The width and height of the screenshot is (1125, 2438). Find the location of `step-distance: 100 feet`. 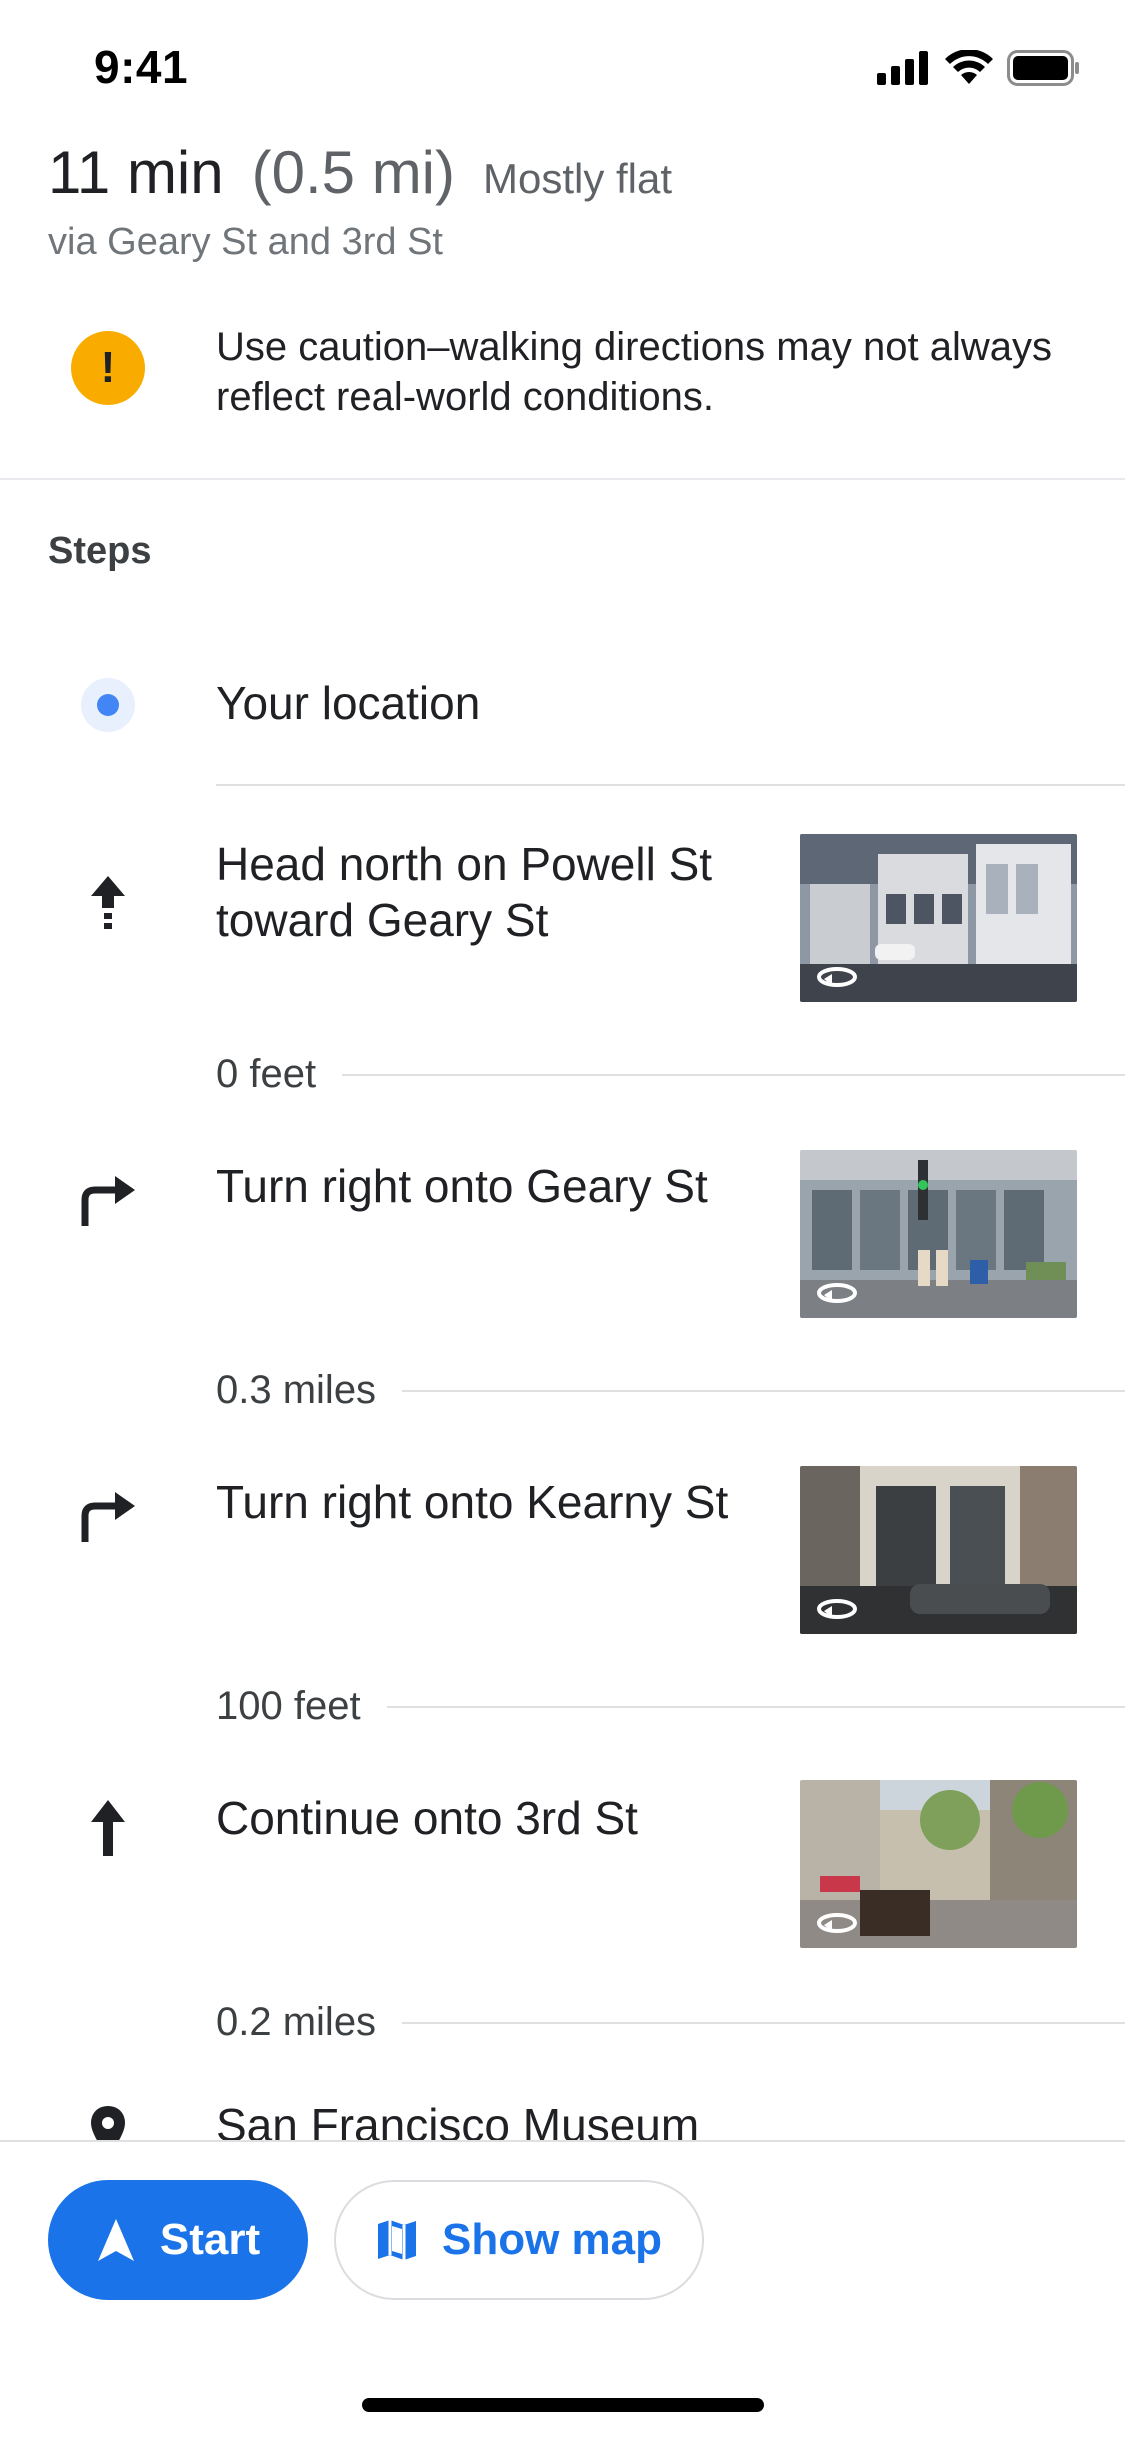

step-distance: 100 feet is located at coordinates (288, 1706).